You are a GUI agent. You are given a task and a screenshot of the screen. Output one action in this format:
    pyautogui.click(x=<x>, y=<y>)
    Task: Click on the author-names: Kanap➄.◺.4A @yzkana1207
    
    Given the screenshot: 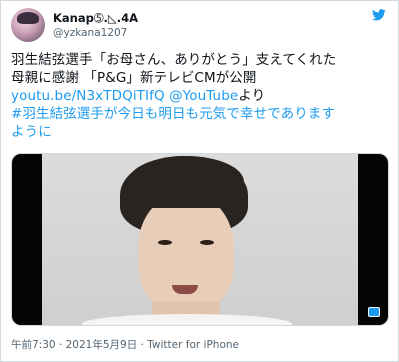 What is the action you would take?
    pyautogui.click(x=95, y=25)
    